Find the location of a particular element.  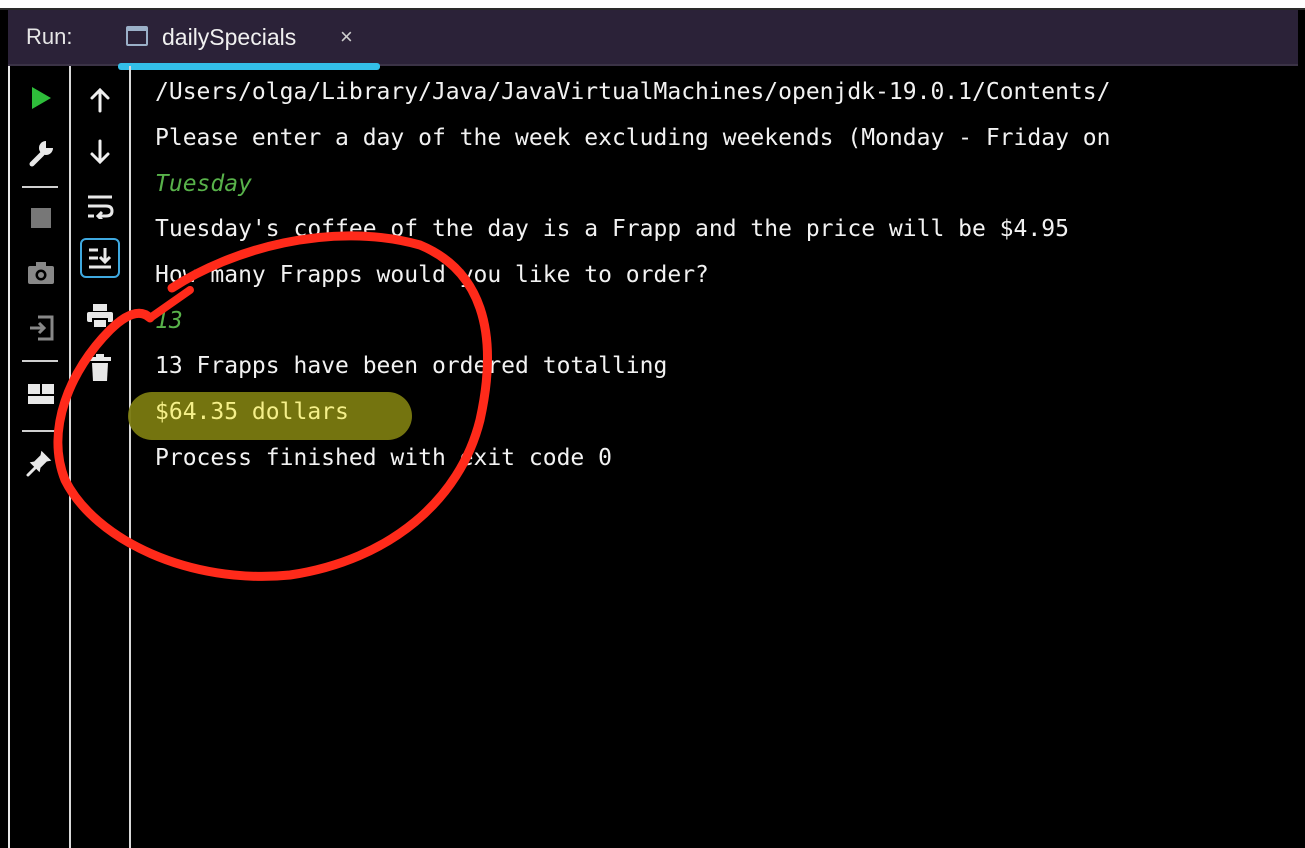

annotation-circle is located at coordinates (272, 406).